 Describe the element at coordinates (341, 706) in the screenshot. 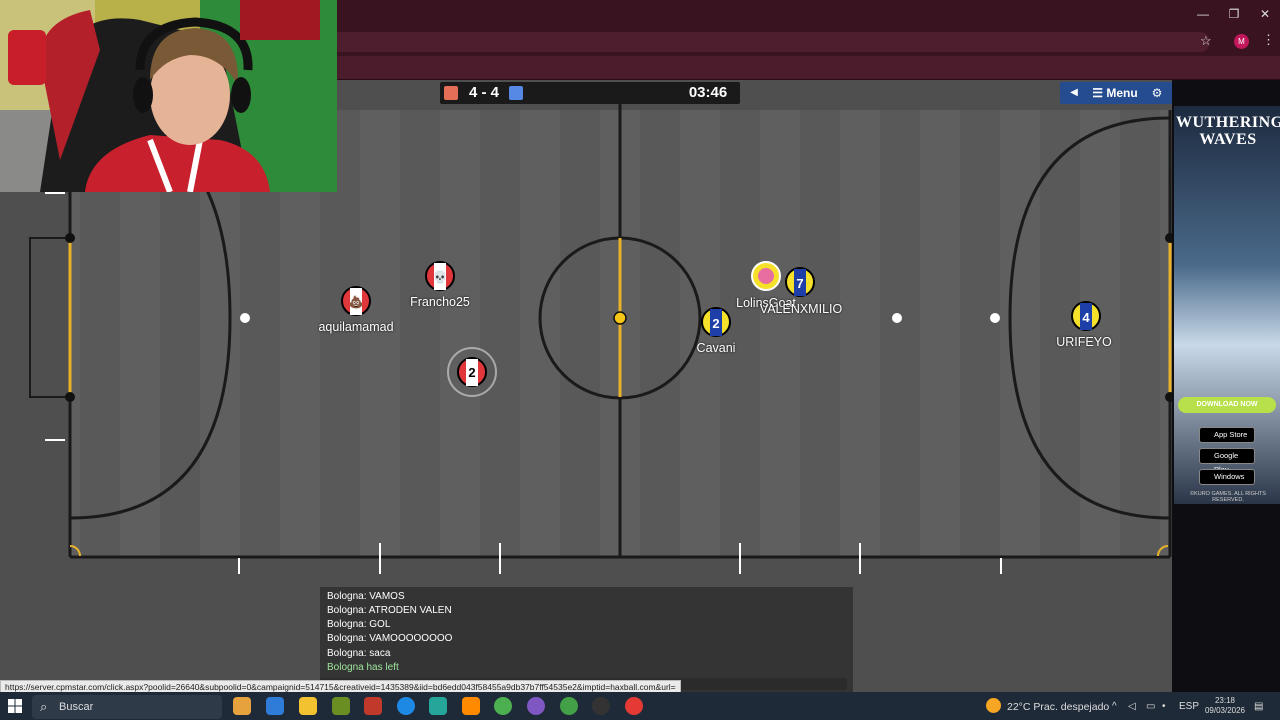

I see `minecraft-icon` at that location.